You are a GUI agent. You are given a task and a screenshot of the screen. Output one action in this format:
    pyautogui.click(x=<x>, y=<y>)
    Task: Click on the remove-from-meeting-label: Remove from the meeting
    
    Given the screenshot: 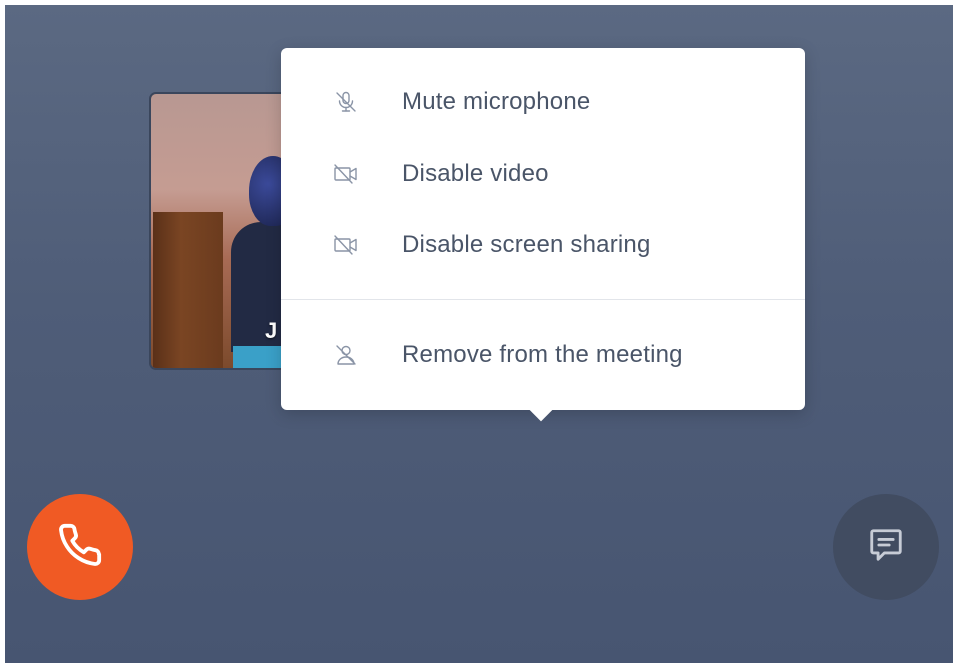 What is the action you would take?
    pyautogui.click(x=542, y=354)
    